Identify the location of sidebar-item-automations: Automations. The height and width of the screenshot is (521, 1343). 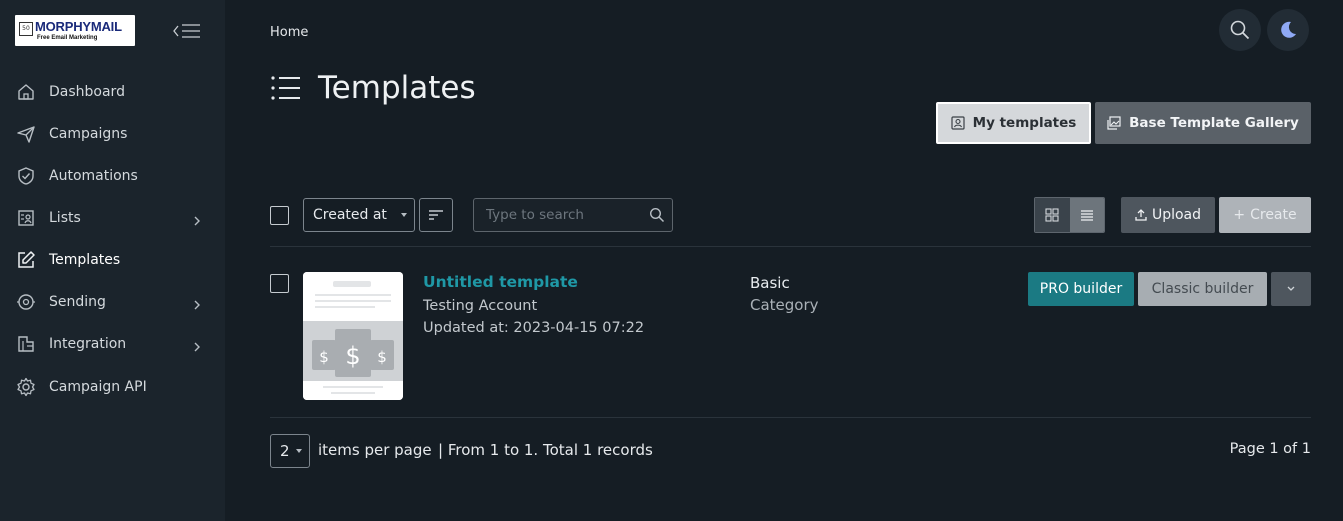
(112, 176).